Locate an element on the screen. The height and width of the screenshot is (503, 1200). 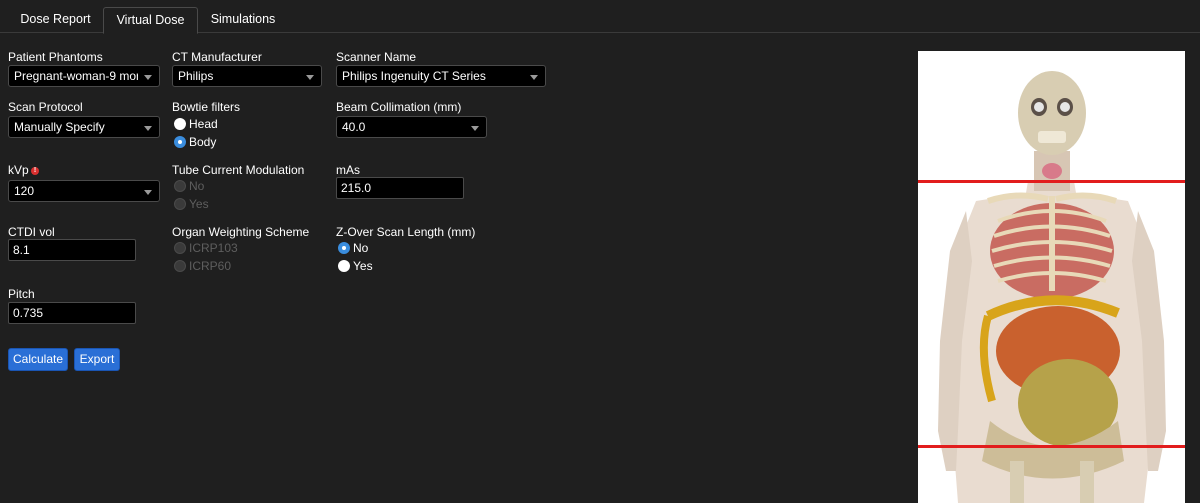
ct-manufacturer-select: Philips is located at coordinates (247, 76).